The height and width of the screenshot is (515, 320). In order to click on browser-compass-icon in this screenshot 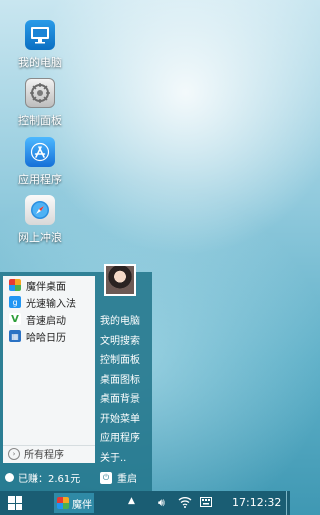, I will do `click(40, 210)`.